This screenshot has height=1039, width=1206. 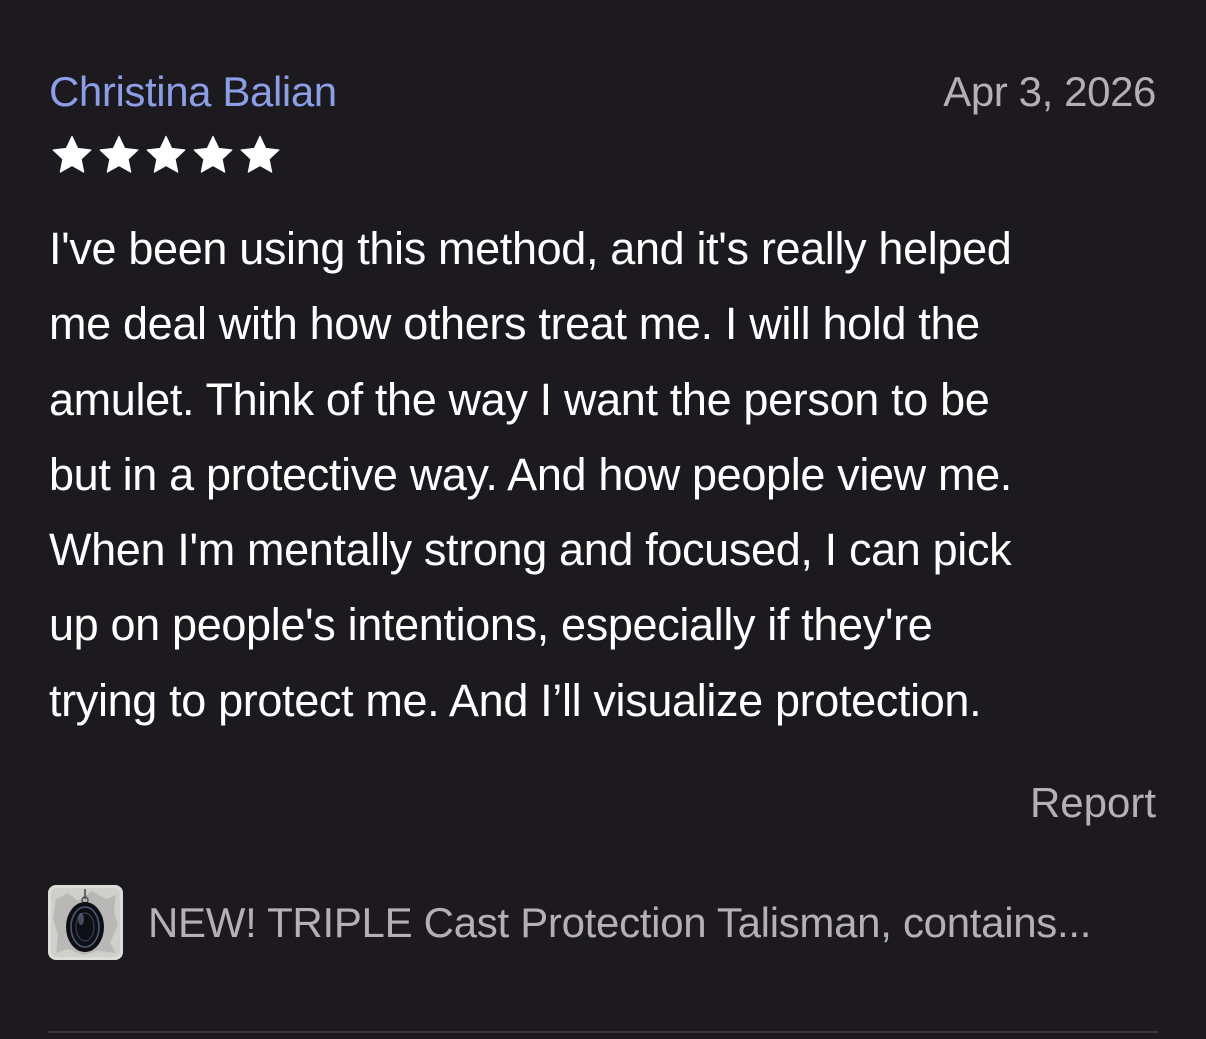 I want to click on star-rating, so click(x=166, y=155).